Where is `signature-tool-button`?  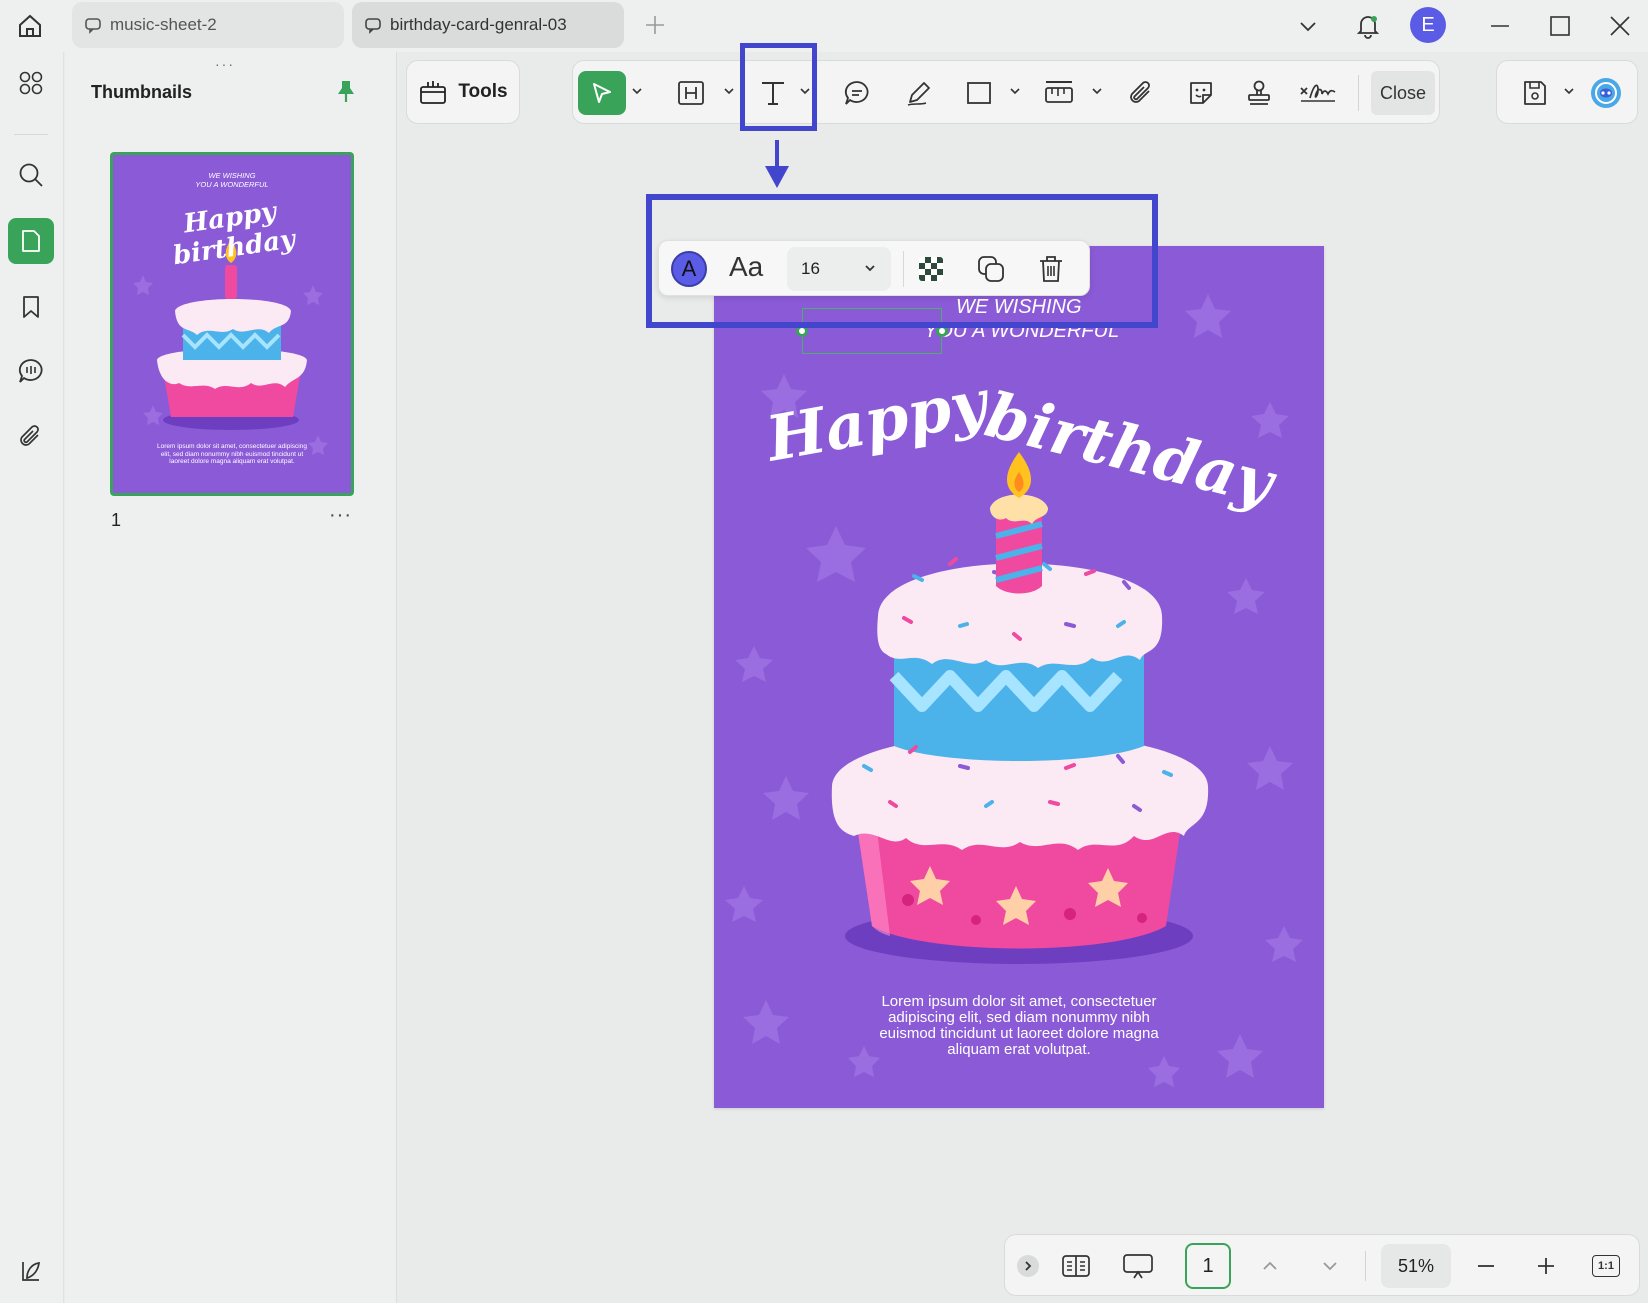
signature-tool-button is located at coordinates (1318, 93).